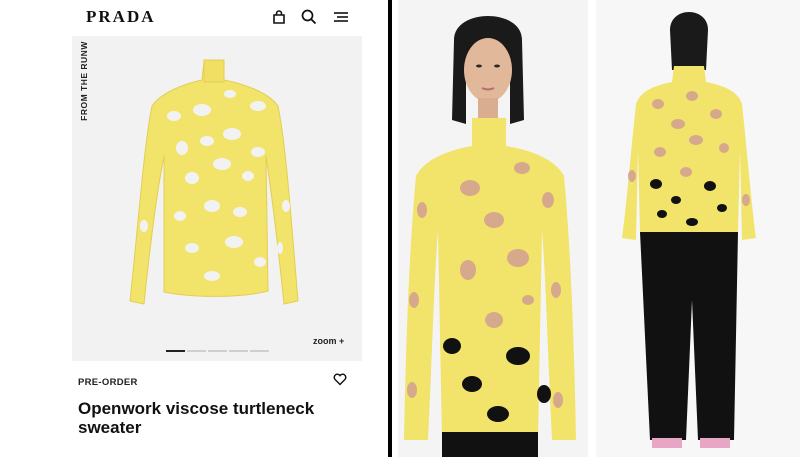  I want to click on bag-icon, so click(279, 17).